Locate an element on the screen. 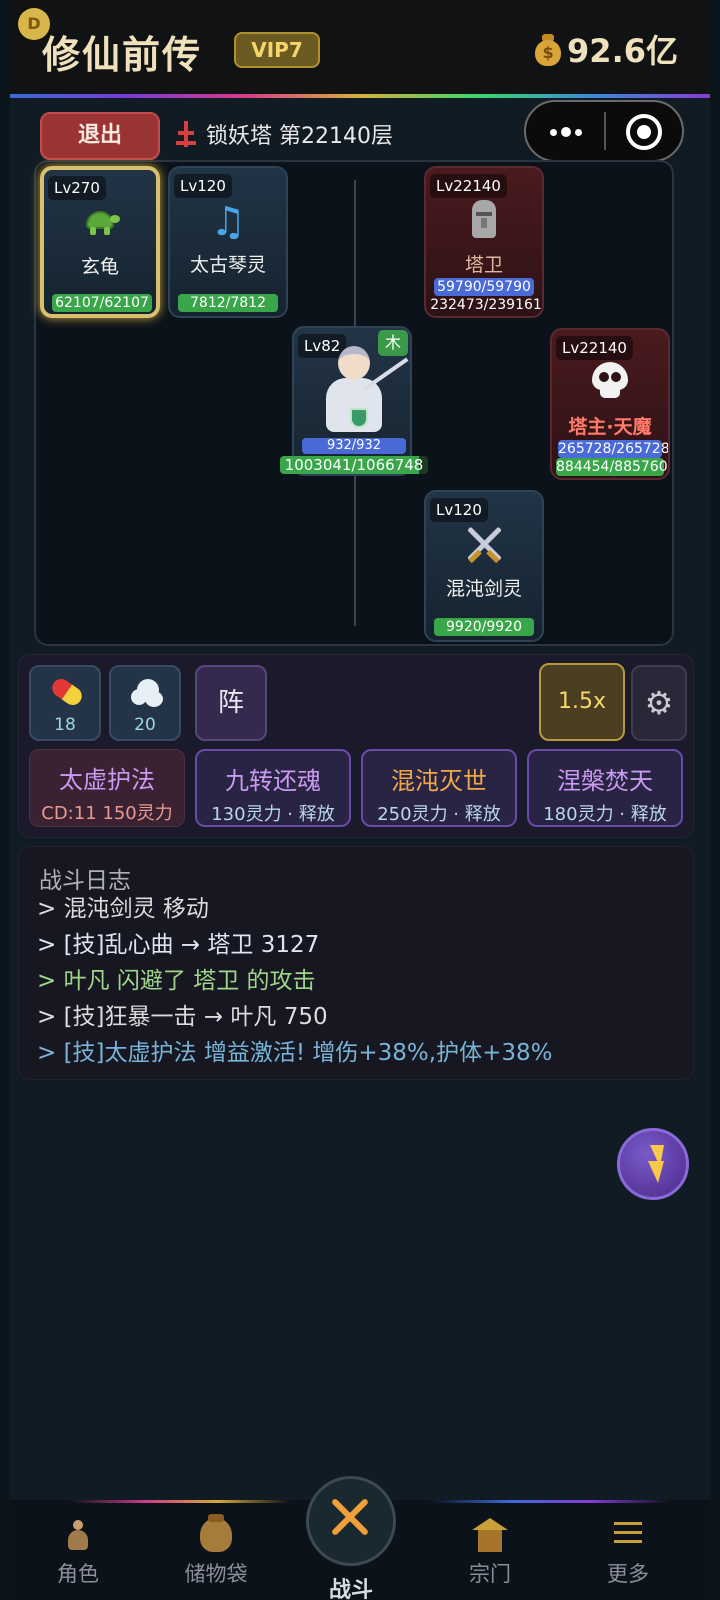 The height and width of the screenshot is (1600, 720). more-options-icon is located at coordinates (566, 132).